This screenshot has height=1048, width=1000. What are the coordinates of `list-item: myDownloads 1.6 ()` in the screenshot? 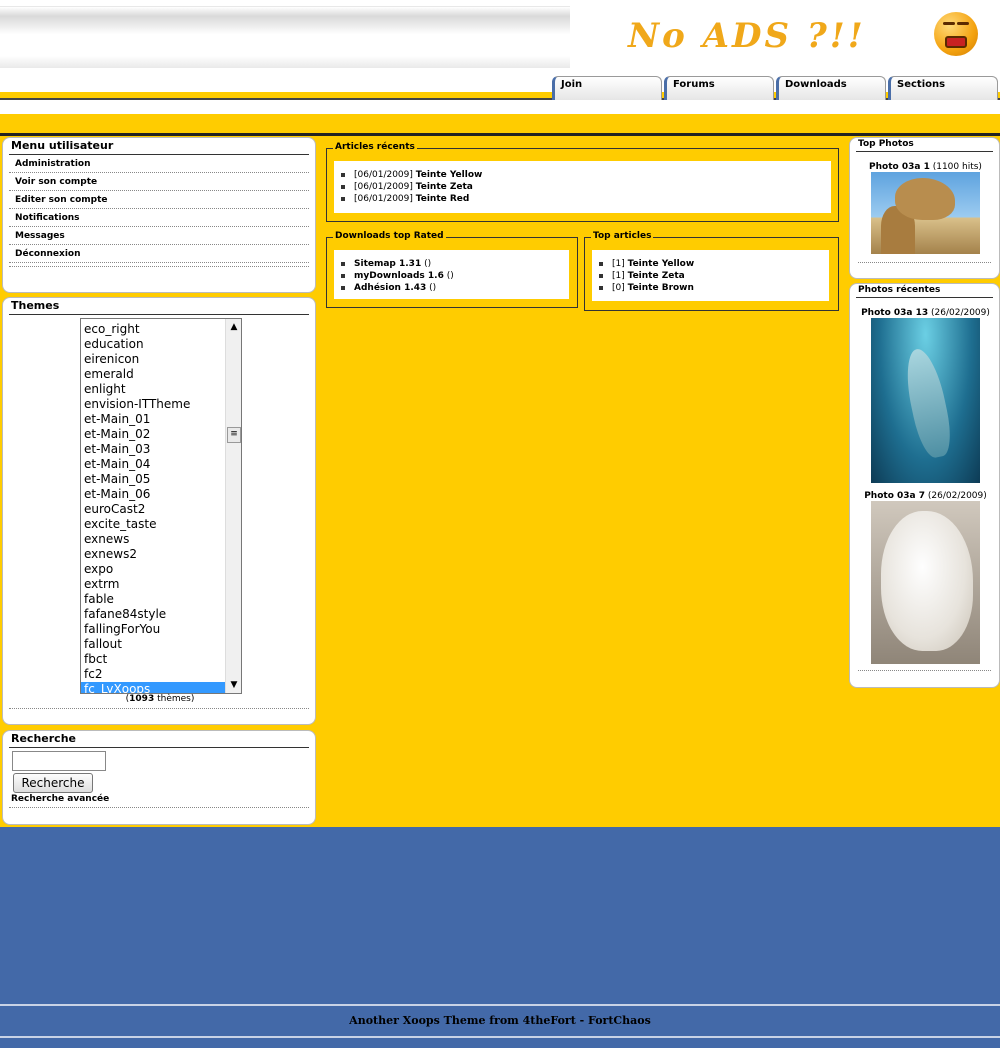 It's located at (455, 276).